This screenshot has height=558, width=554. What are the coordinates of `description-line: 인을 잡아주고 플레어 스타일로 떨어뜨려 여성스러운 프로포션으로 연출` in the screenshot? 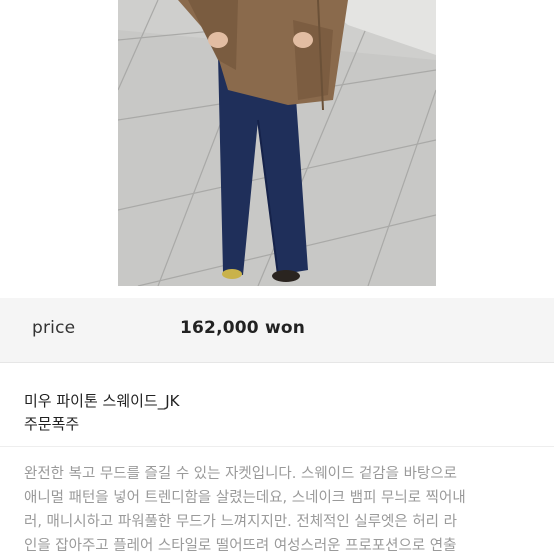 It's located at (240, 546).